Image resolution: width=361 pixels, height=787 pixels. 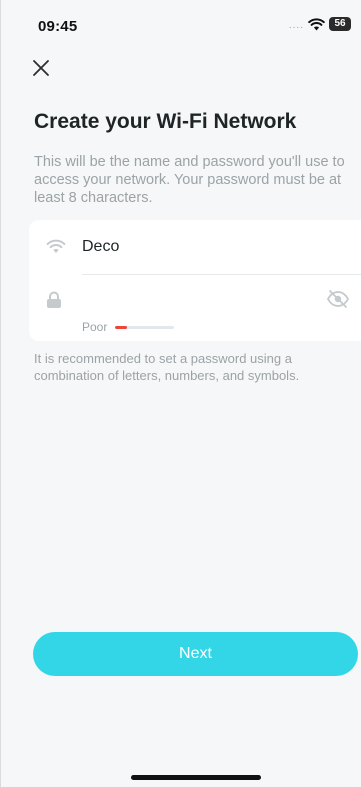 I want to click on wifi-icon, so click(x=56, y=246).